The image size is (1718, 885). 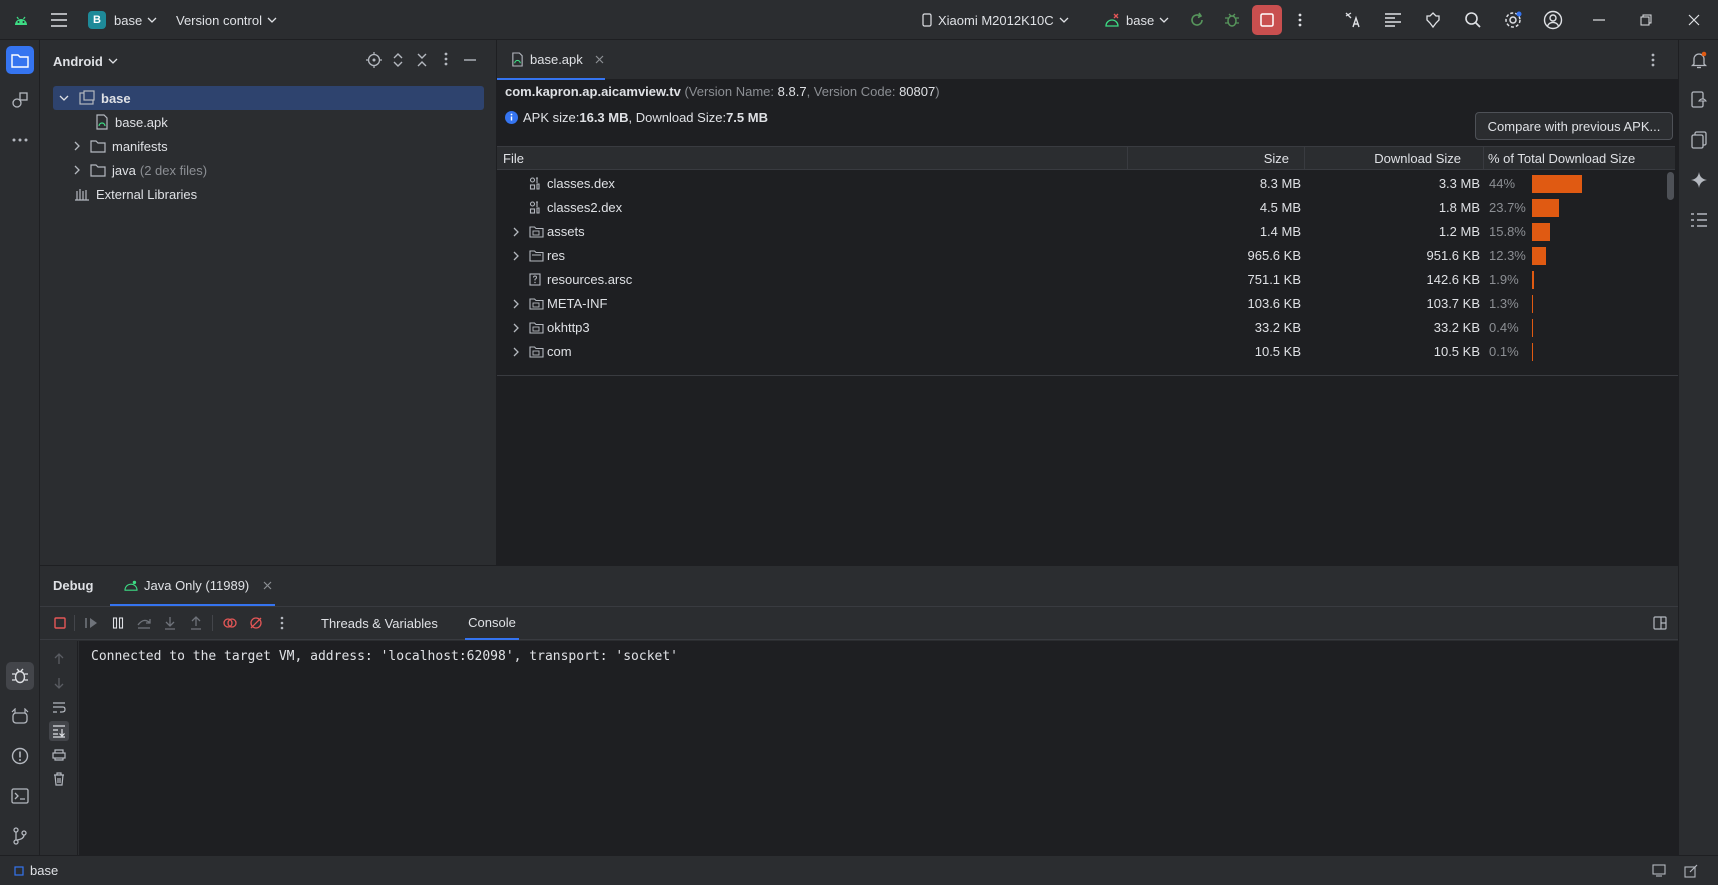 What do you see at coordinates (1670, 186) in the screenshot?
I see `vertical-scrollbar` at bounding box center [1670, 186].